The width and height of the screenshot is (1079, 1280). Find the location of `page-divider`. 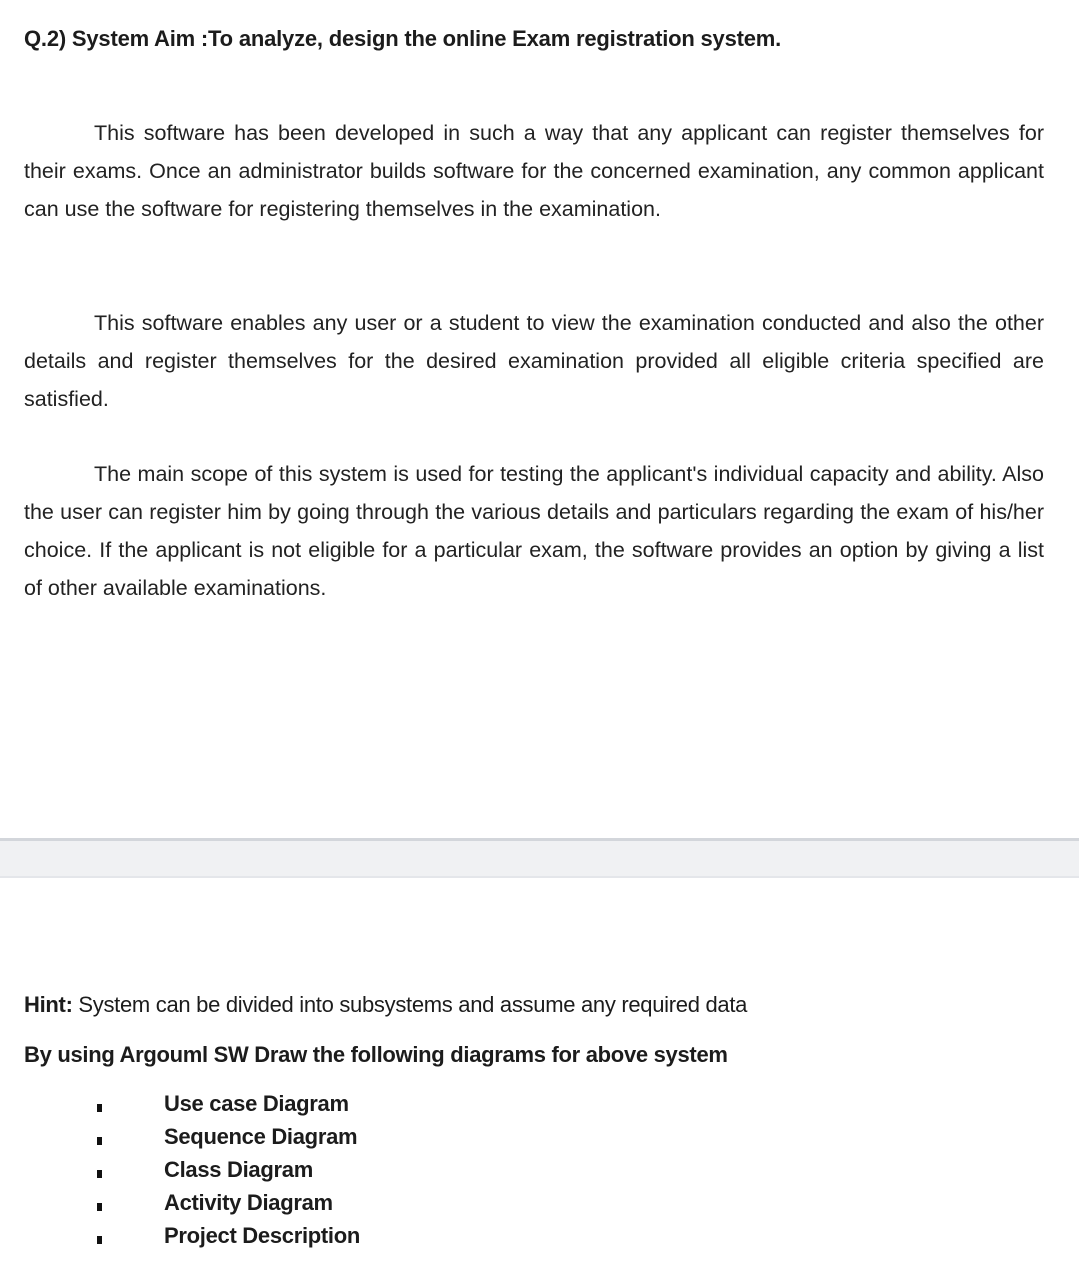

page-divider is located at coordinates (539, 858).